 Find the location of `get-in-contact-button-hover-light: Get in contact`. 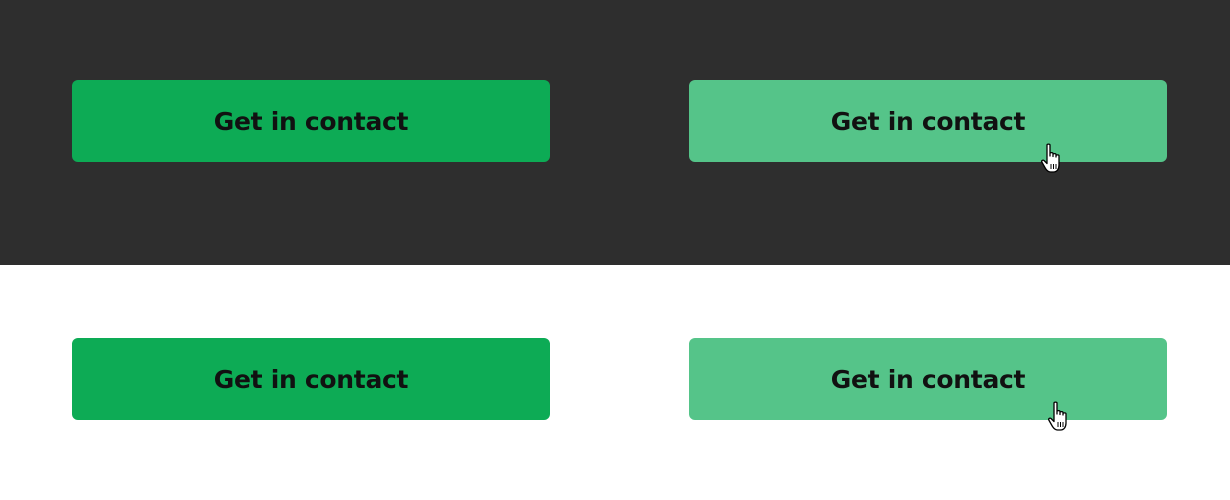

get-in-contact-button-hover-light: Get in contact is located at coordinates (928, 379).